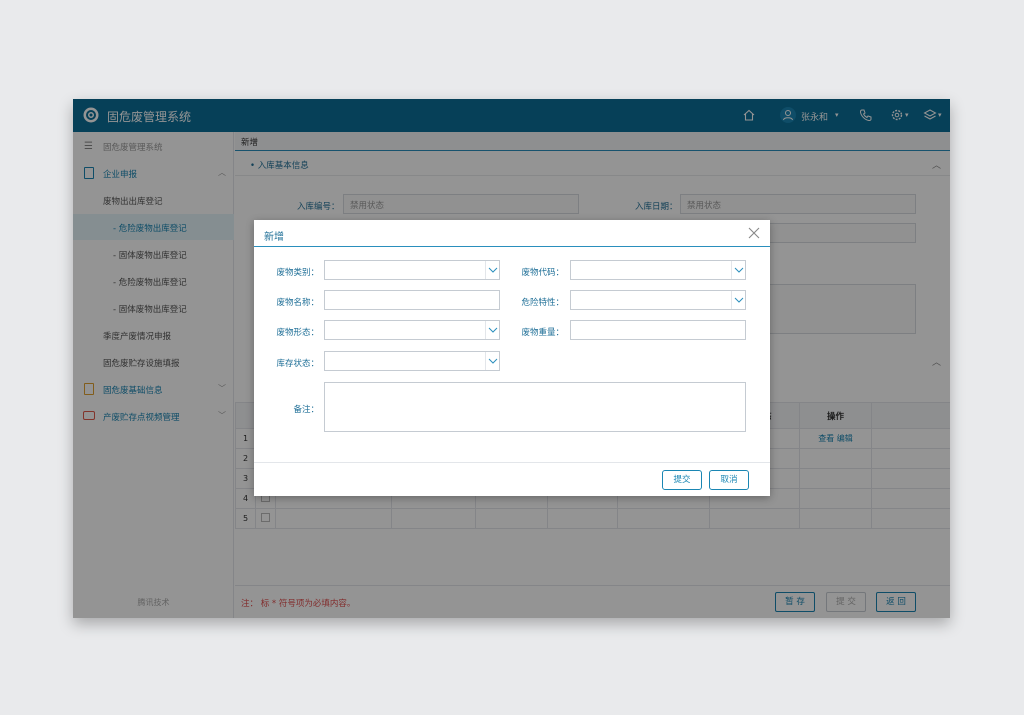  Describe the element at coordinates (412, 270) in the screenshot. I see `waste-category-select` at that location.